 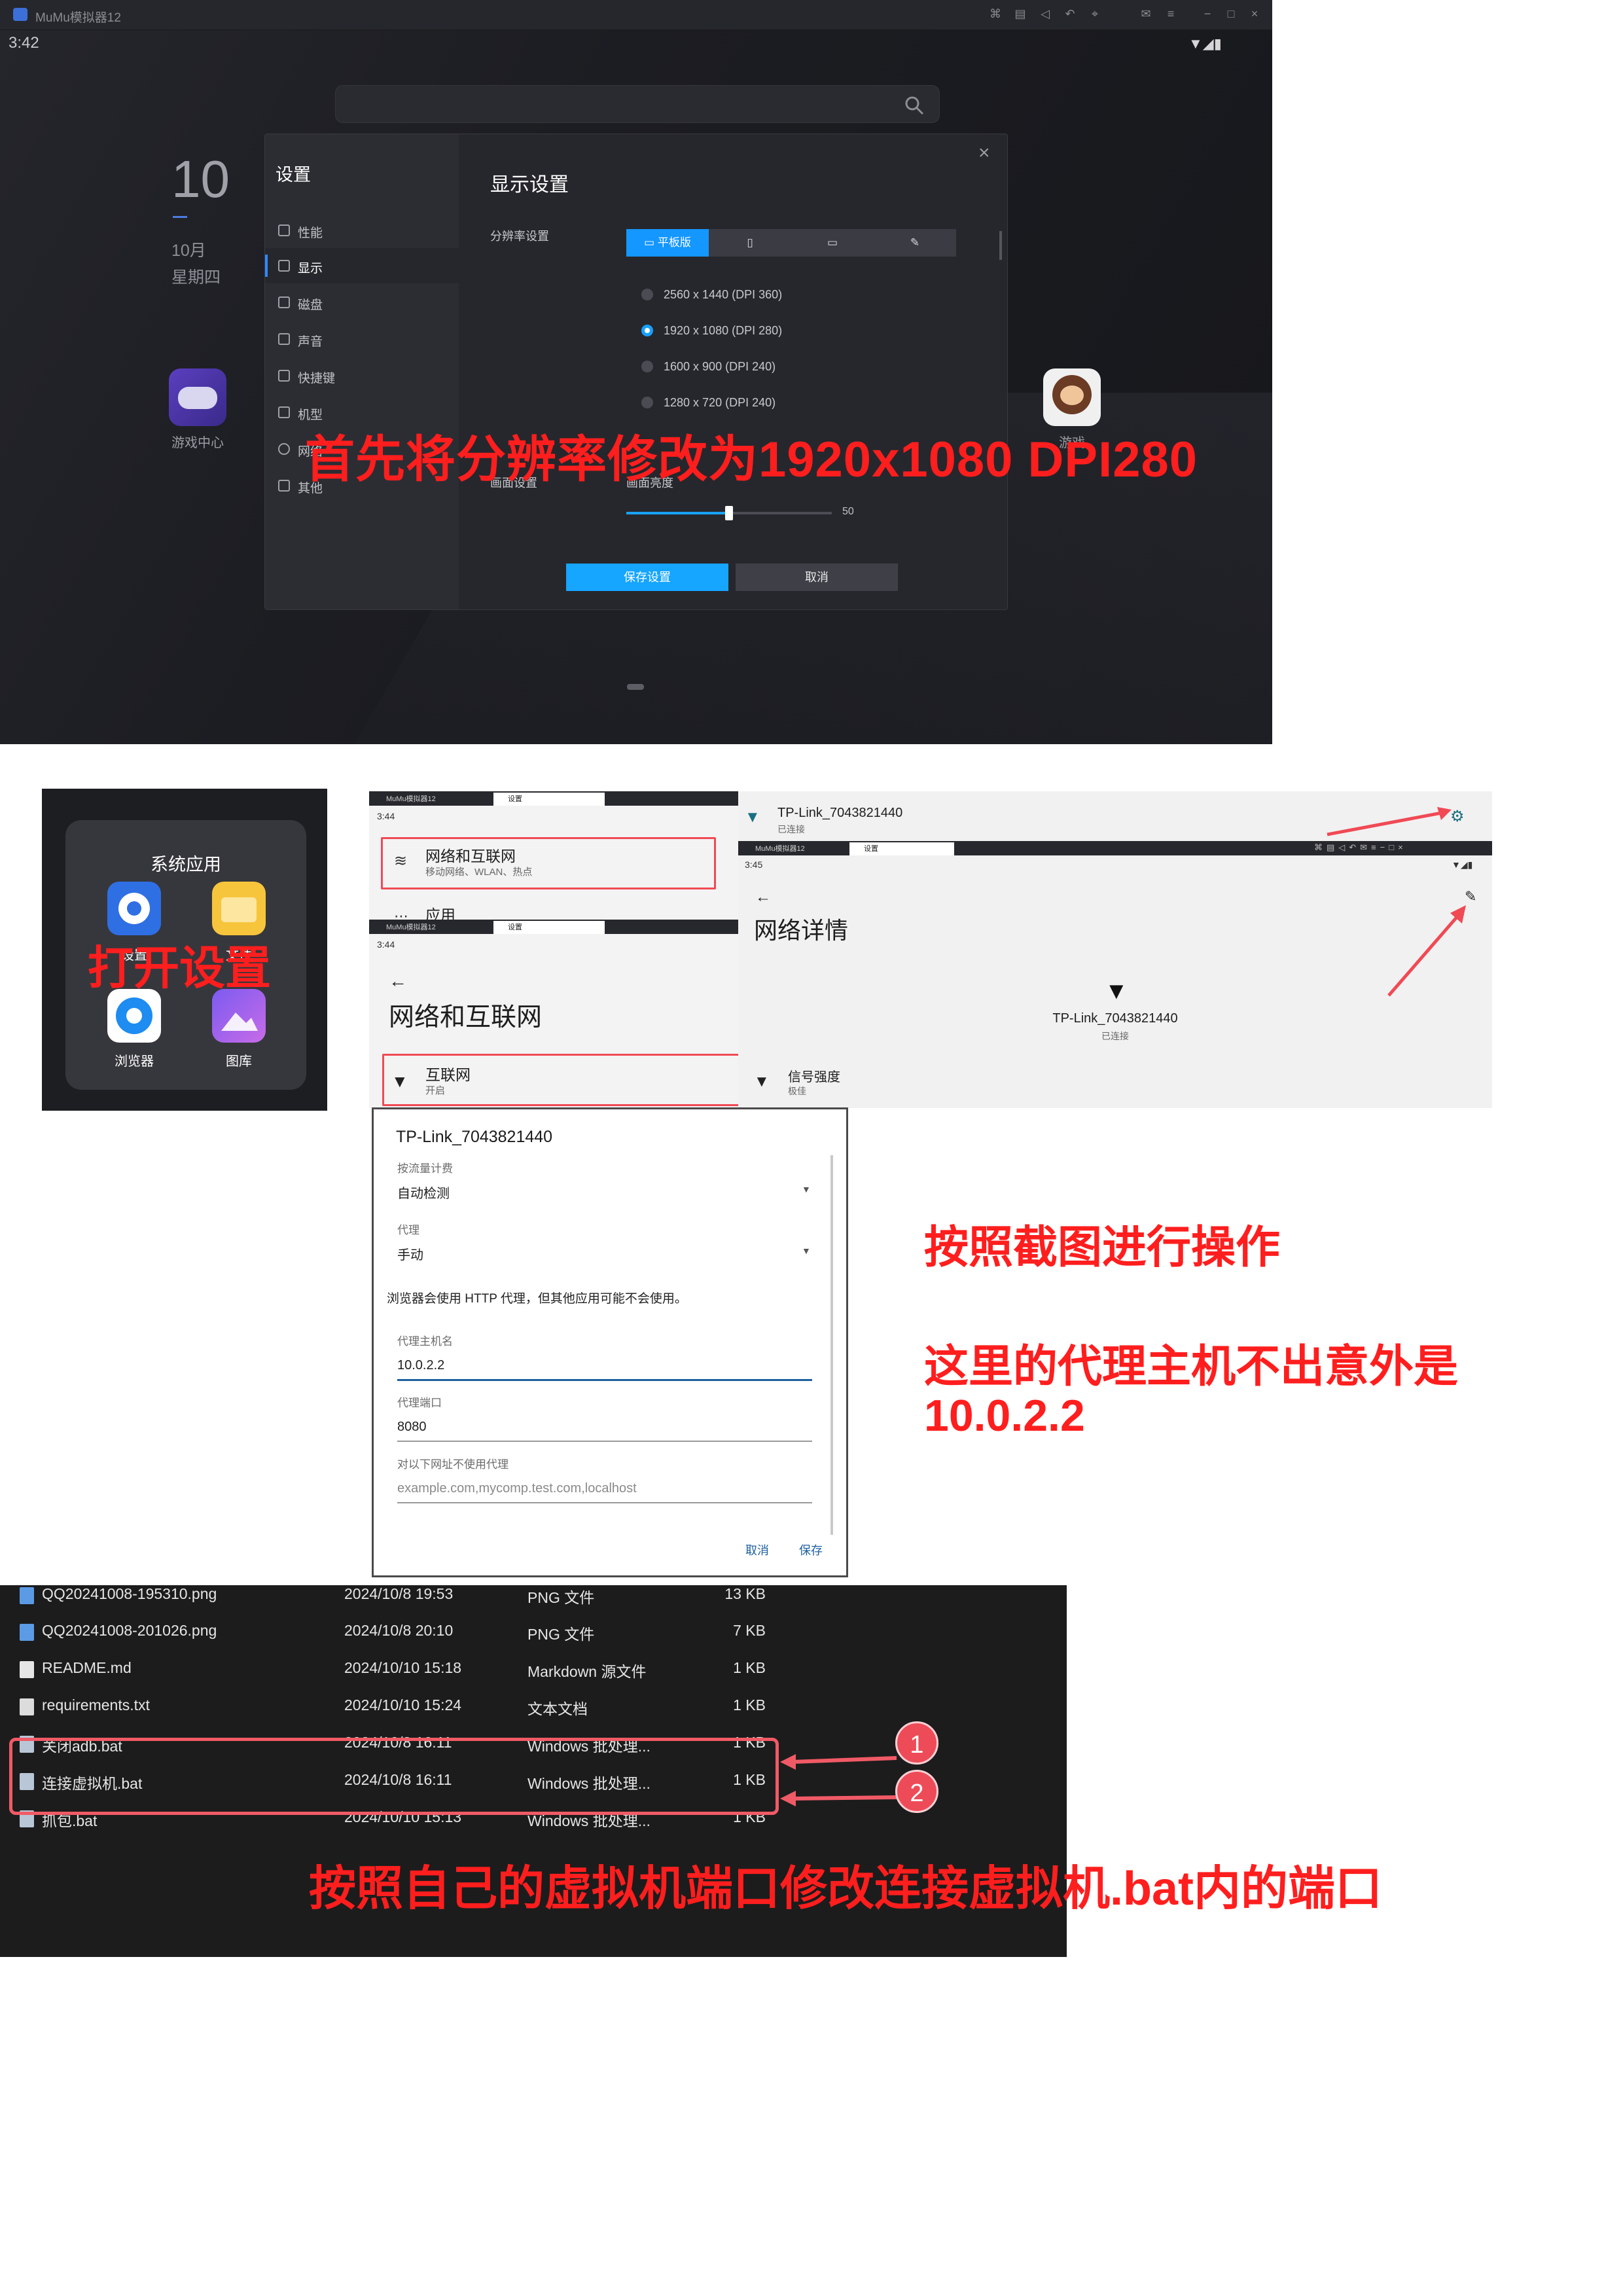 What do you see at coordinates (723, 294) in the screenshot?
I see `option-label: 2560 x 1440 (DPI 360)` at bounding box center [723, 294].